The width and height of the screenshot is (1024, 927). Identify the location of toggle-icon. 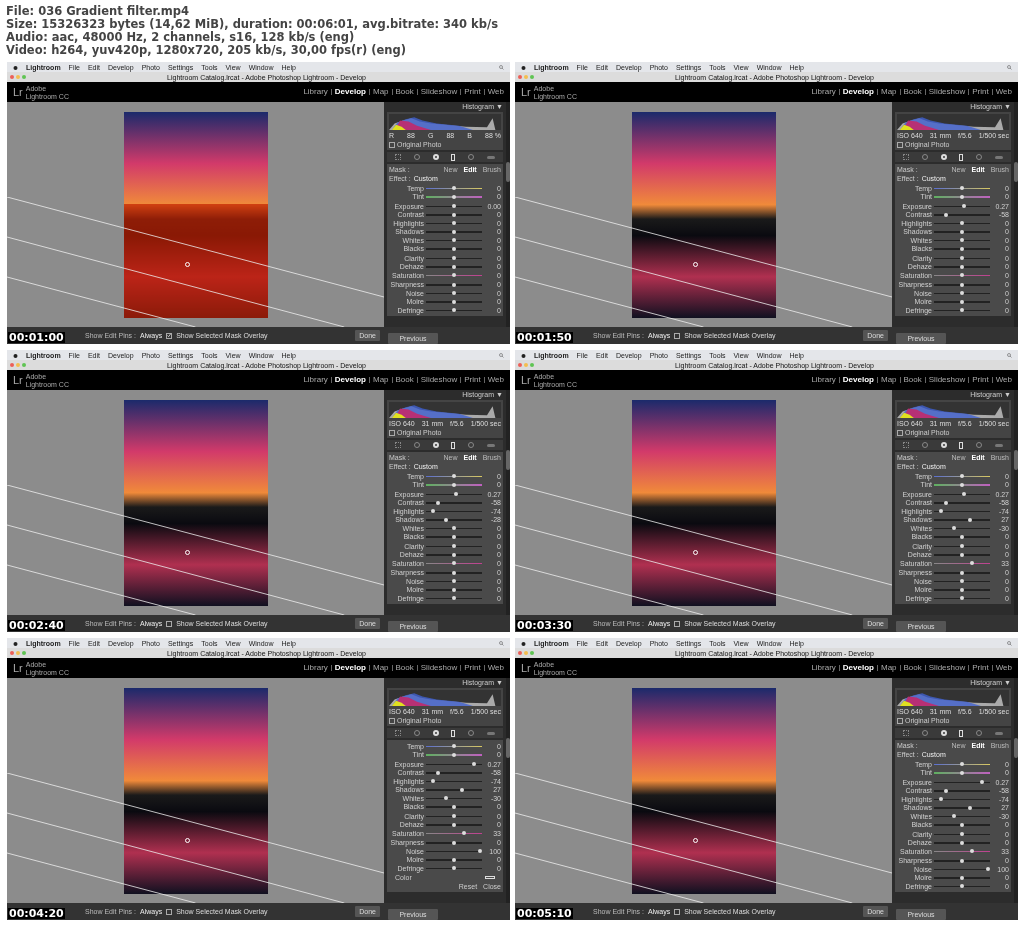
(998, 733).